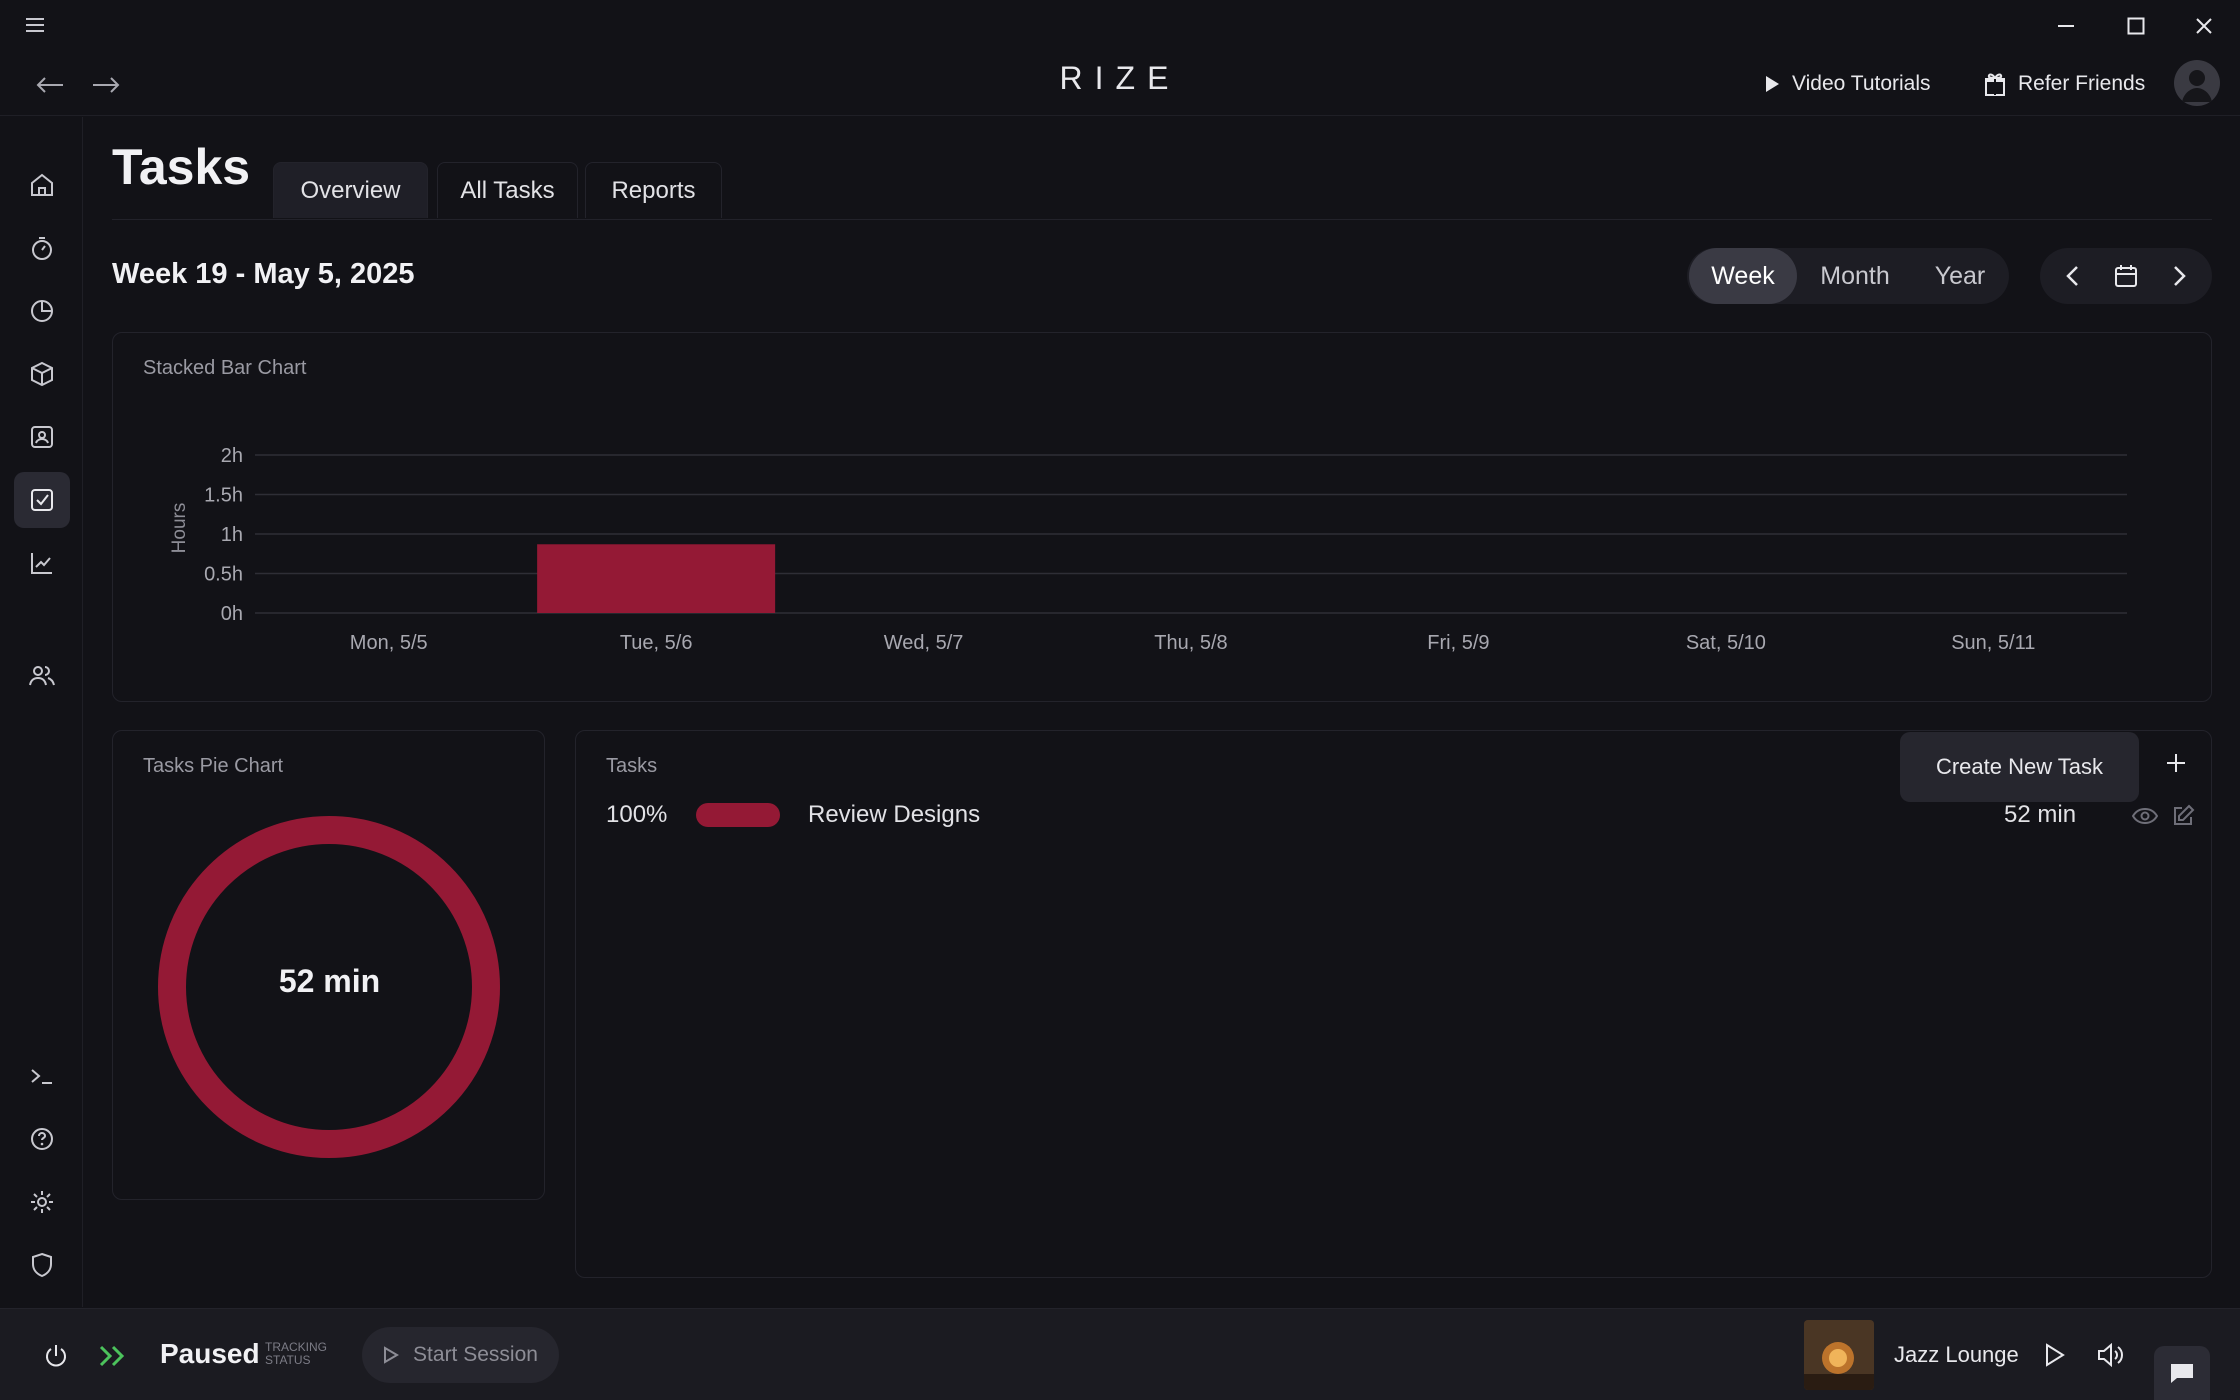 The width and height of the screenshot is (2240, 1400). I want to click on y-tick-label: 0h, so click(232, 614).